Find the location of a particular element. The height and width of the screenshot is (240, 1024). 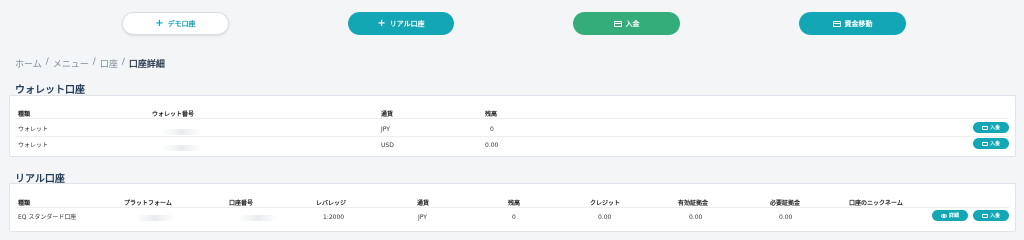

real-account-button: + リアル口座 is located at coordinates (401, 23).